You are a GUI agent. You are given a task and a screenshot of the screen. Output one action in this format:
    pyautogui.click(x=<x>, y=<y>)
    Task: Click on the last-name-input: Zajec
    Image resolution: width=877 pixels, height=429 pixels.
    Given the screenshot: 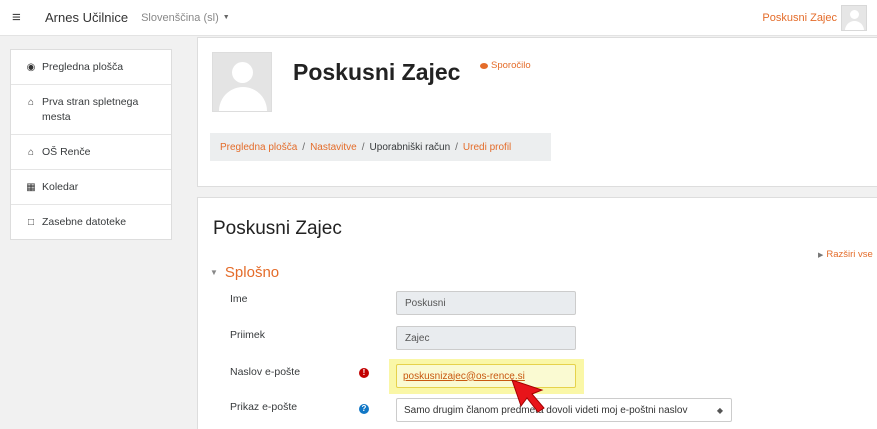 What is the action you would take?
    pyautogui.click(x=486, y=338)
    